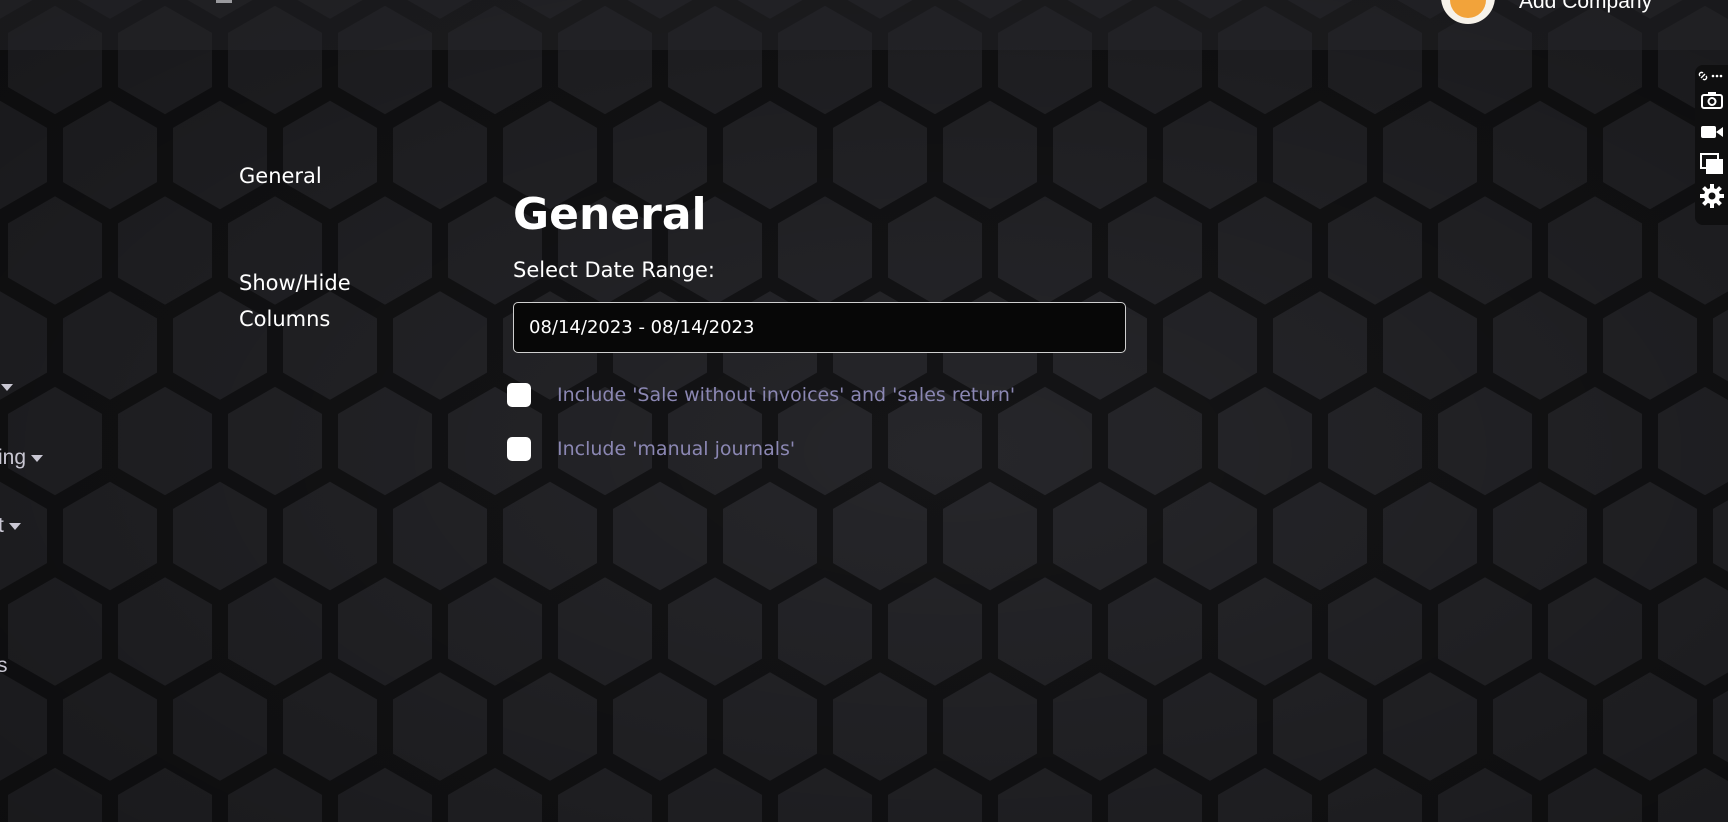 Image resolution: width=1728 pixels, height=822 pixels. I want to click on add-company-link: Add Company, so click(1585, 7).